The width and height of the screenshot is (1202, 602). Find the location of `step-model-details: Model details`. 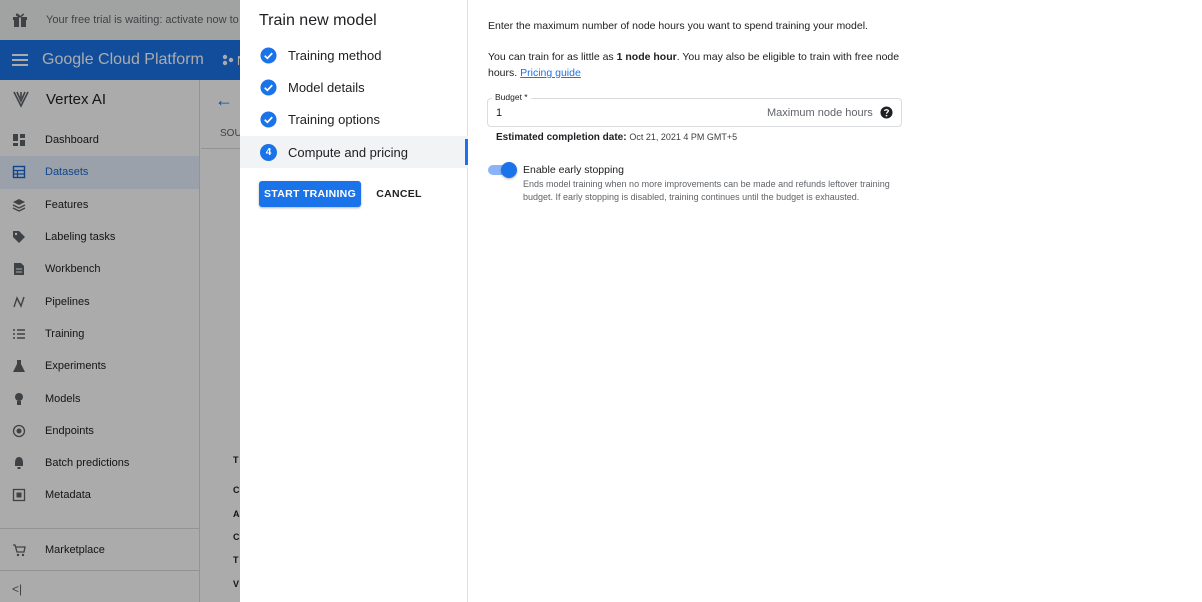

step-model-details: Model details is located at coordinates (354, 87).